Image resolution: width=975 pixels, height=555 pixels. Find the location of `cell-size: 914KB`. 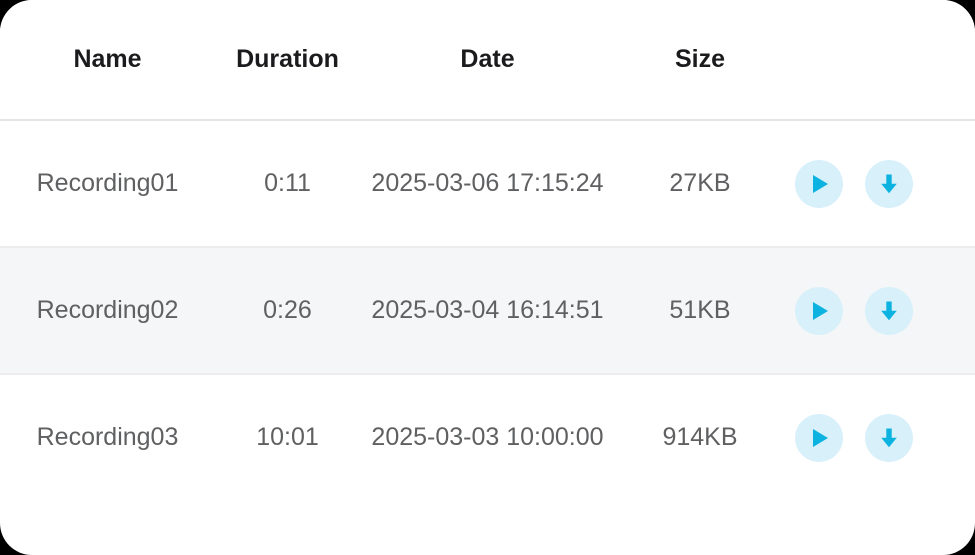

cell-size: 914KB is located at coordinates (700, 437).